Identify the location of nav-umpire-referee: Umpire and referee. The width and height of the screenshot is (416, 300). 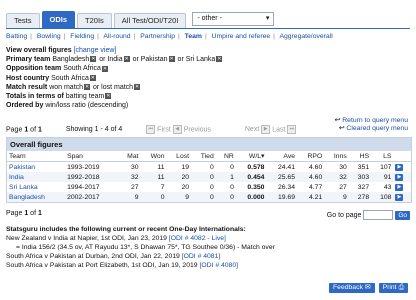
(241, 36).